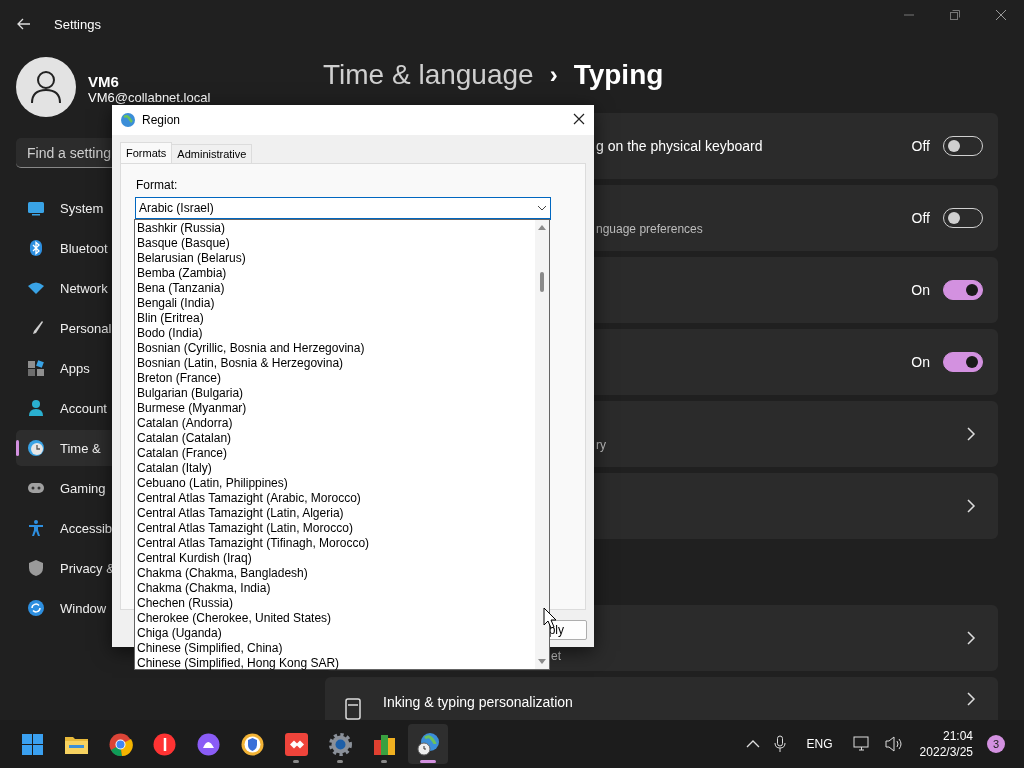 The image size is (1024, 768). I want to click on user-email: VM6@collabnet.local, so click(149, 97).